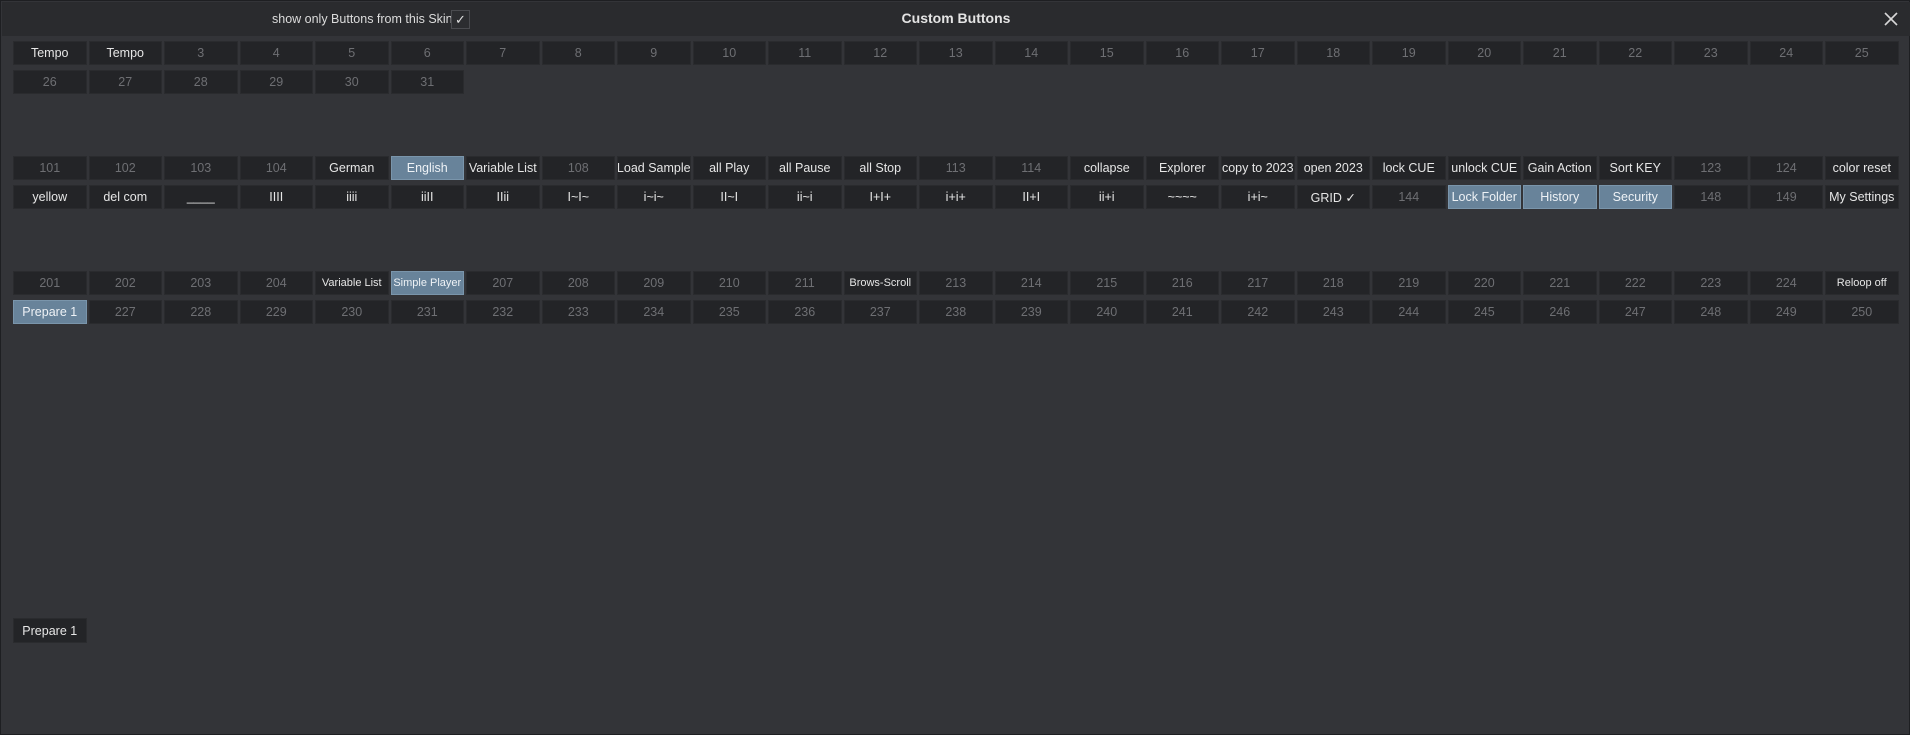  Describe the element at coordinates (125, 312) in the screenshot. I see `custom-button: 227` at that location.